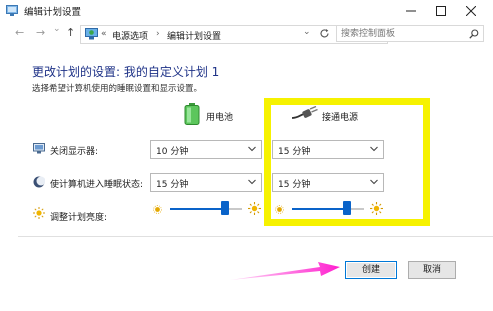  Describe the element at coordinates (220, 118) in the screenshot. I see `column-header-battery: 用电池` at that location.